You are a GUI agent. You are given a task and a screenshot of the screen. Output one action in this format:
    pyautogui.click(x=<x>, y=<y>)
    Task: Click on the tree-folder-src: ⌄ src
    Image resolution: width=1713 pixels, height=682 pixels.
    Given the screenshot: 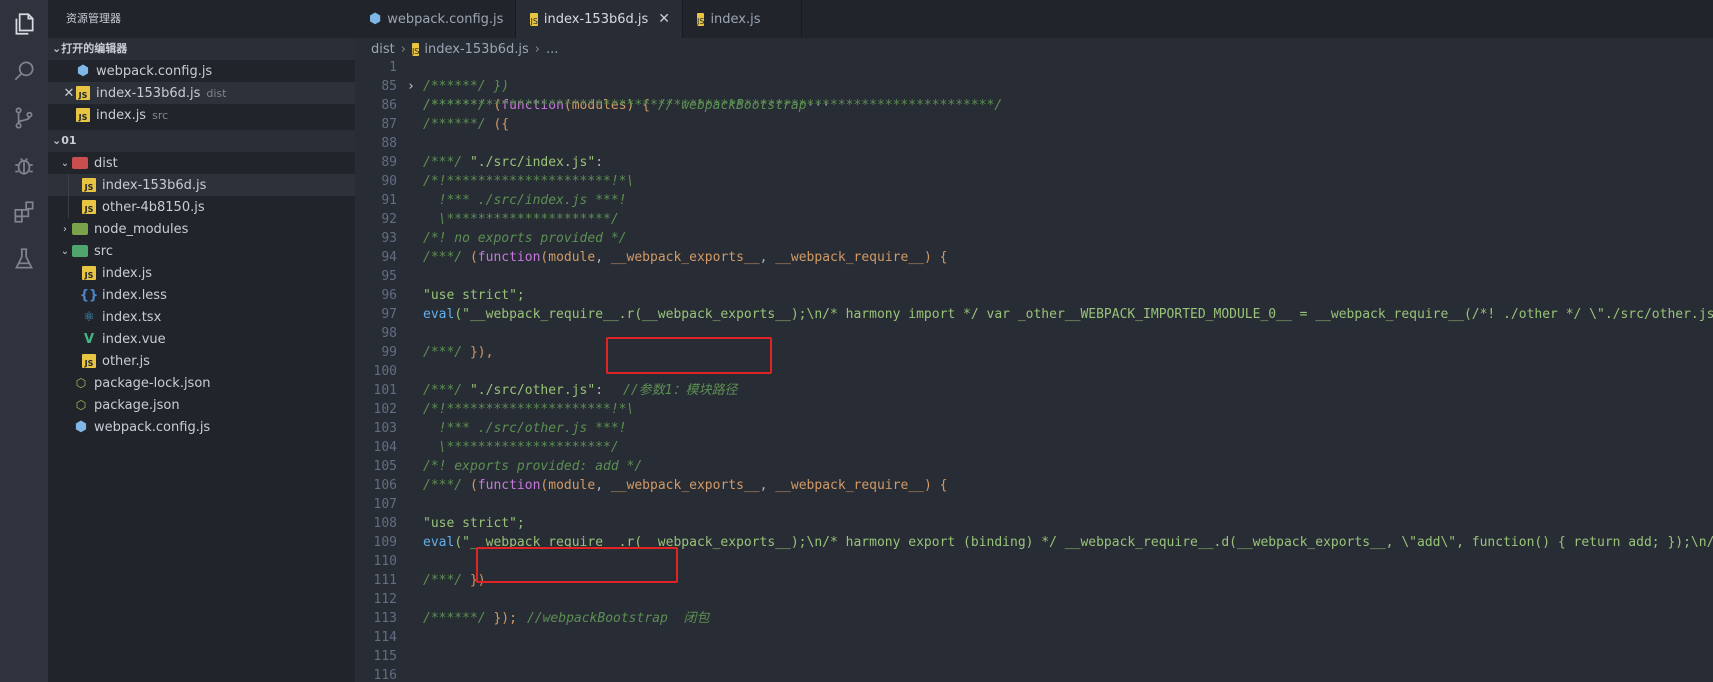 What is the action you would take?
    pyautogui.click(x=201, y=251)
    